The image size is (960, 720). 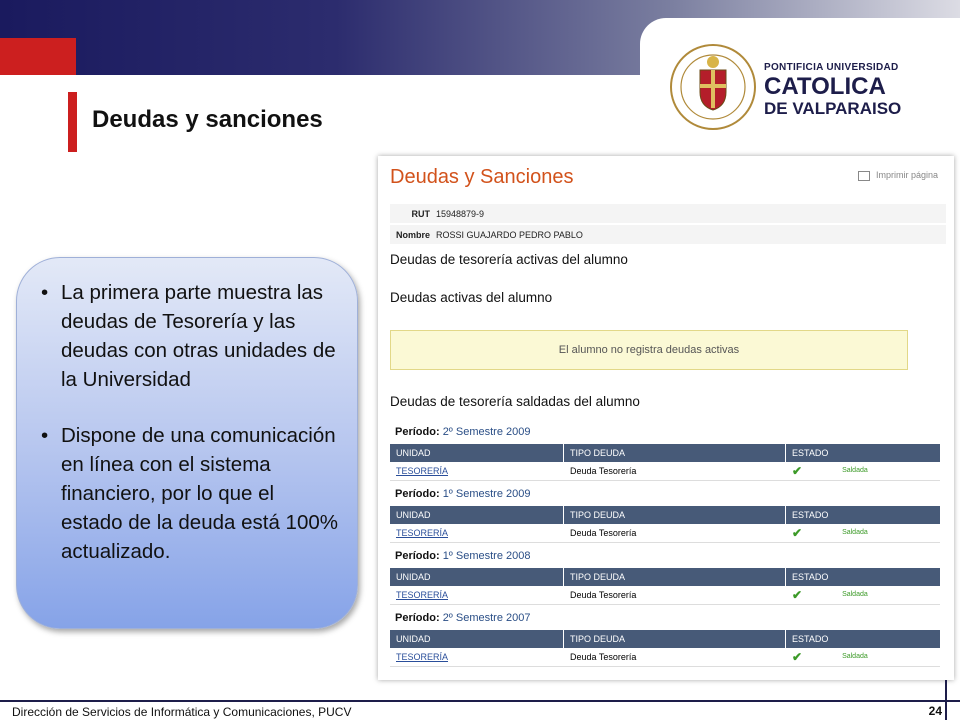 What do you see at coordinates (72, 122) in the screenshot?
I see `title-accent-bar` at bounding box center [72, 122].